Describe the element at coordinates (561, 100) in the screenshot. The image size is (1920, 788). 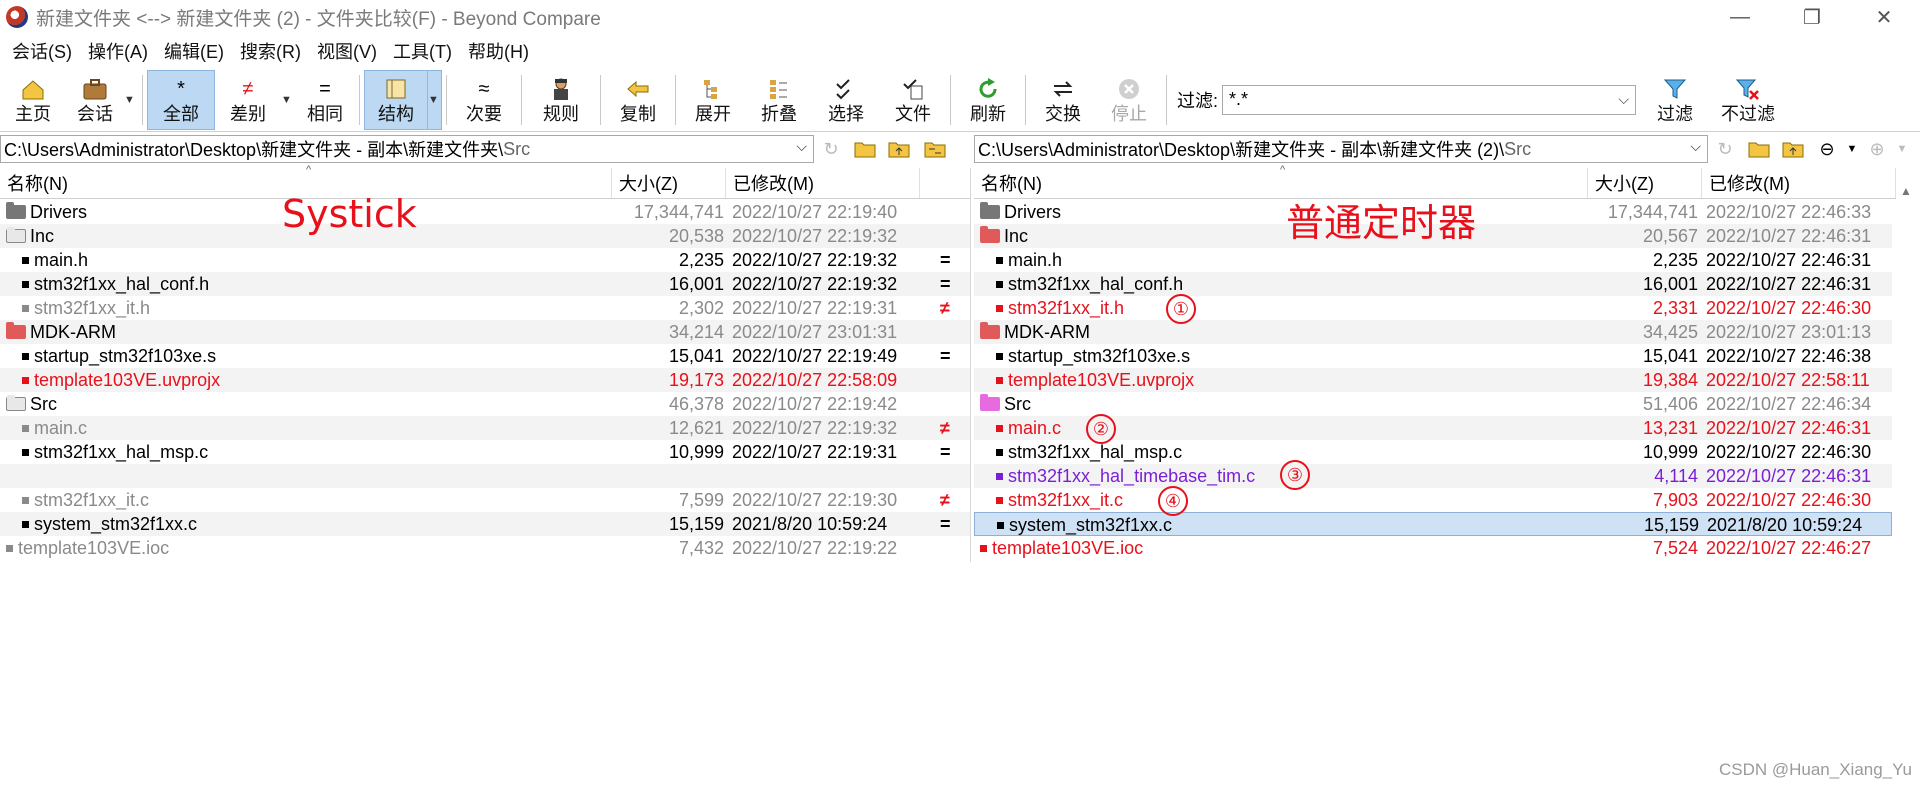
I see `rules-button: 规则` at that location.